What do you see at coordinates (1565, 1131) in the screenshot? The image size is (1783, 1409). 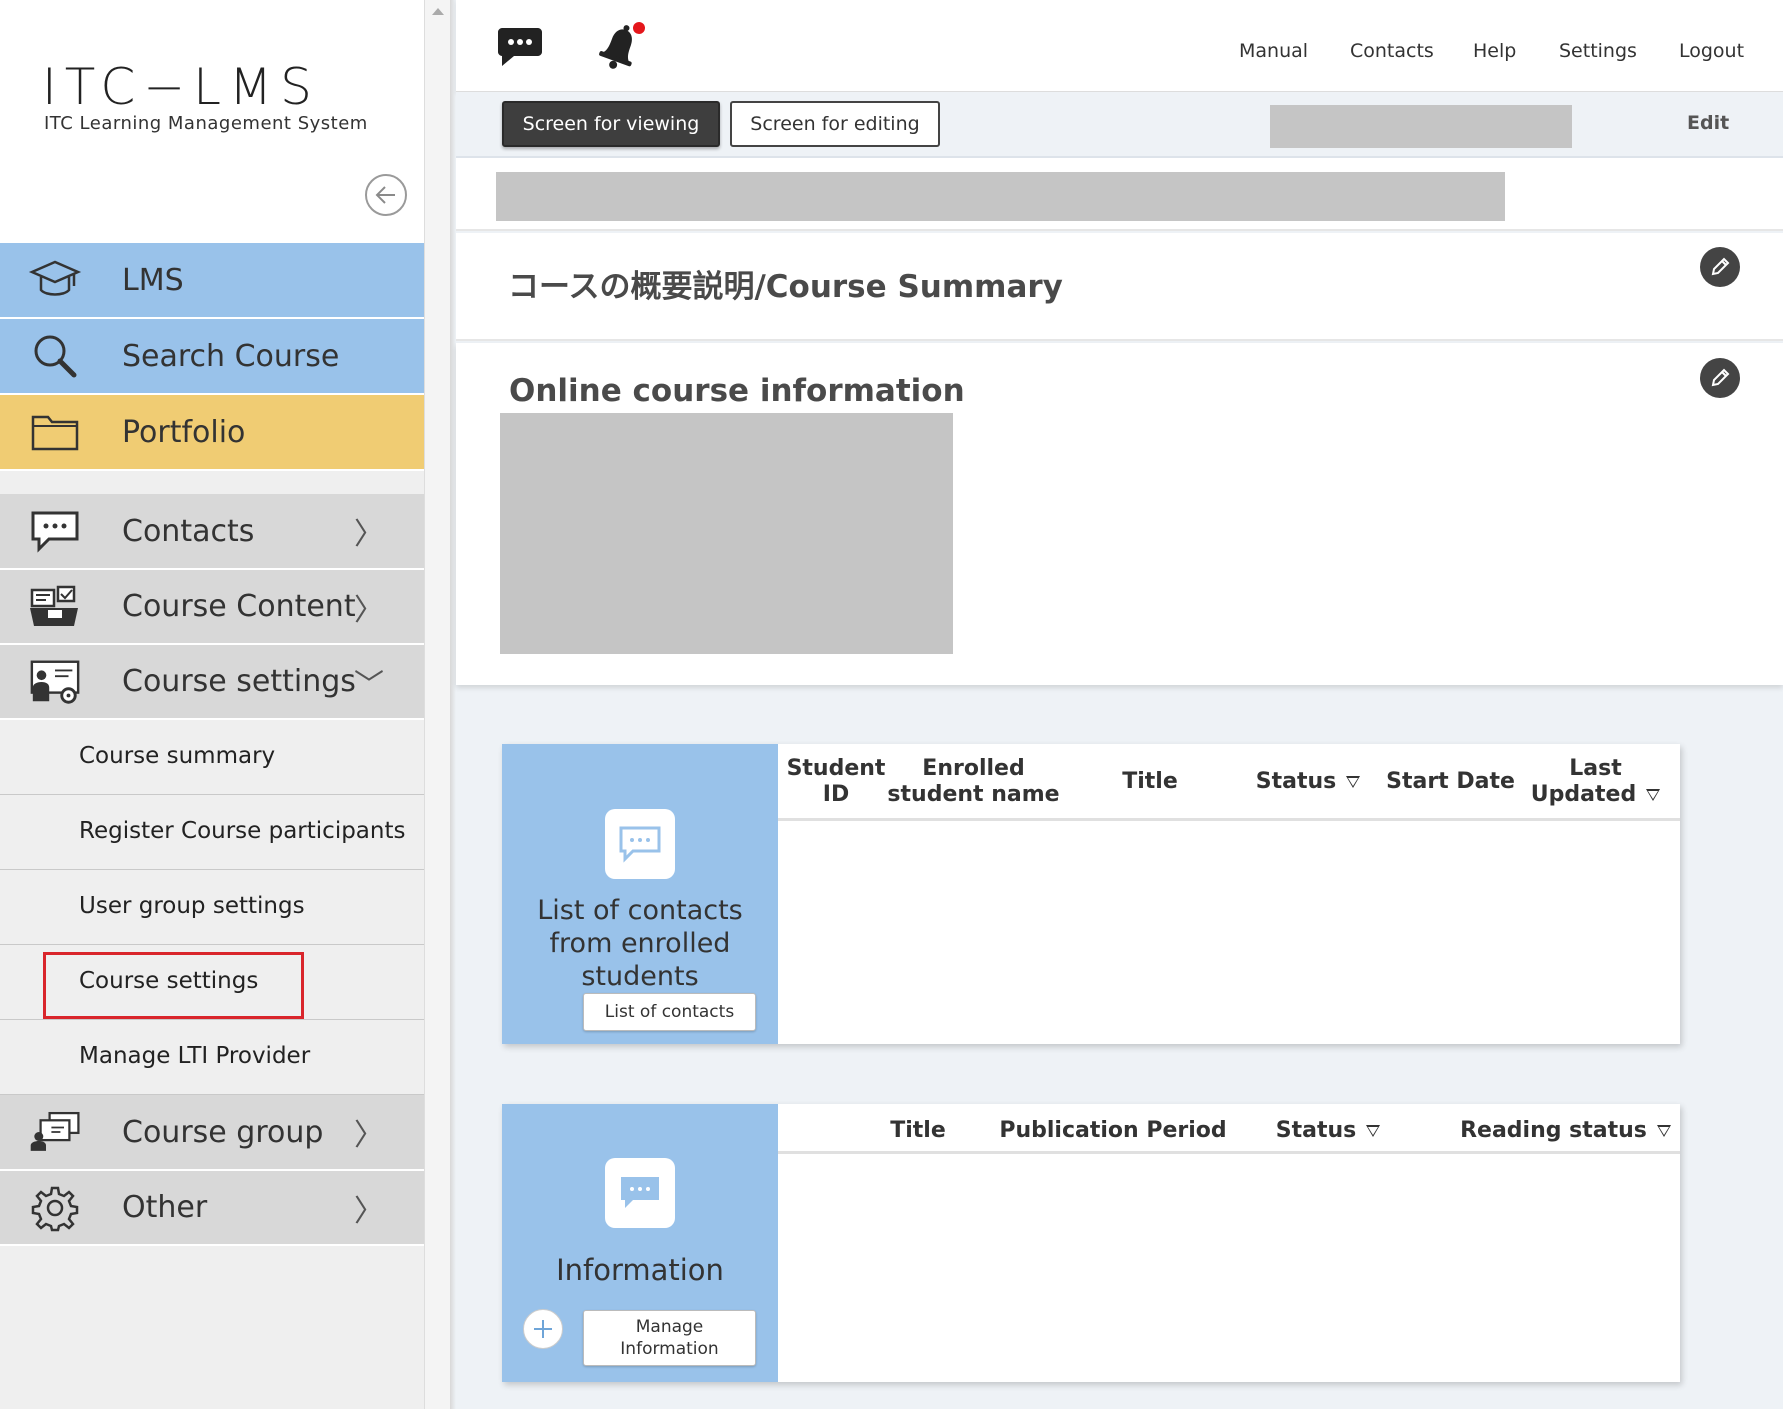 I see `column-header-reading-status: Reading status` at bounding box center [1565, 1131].